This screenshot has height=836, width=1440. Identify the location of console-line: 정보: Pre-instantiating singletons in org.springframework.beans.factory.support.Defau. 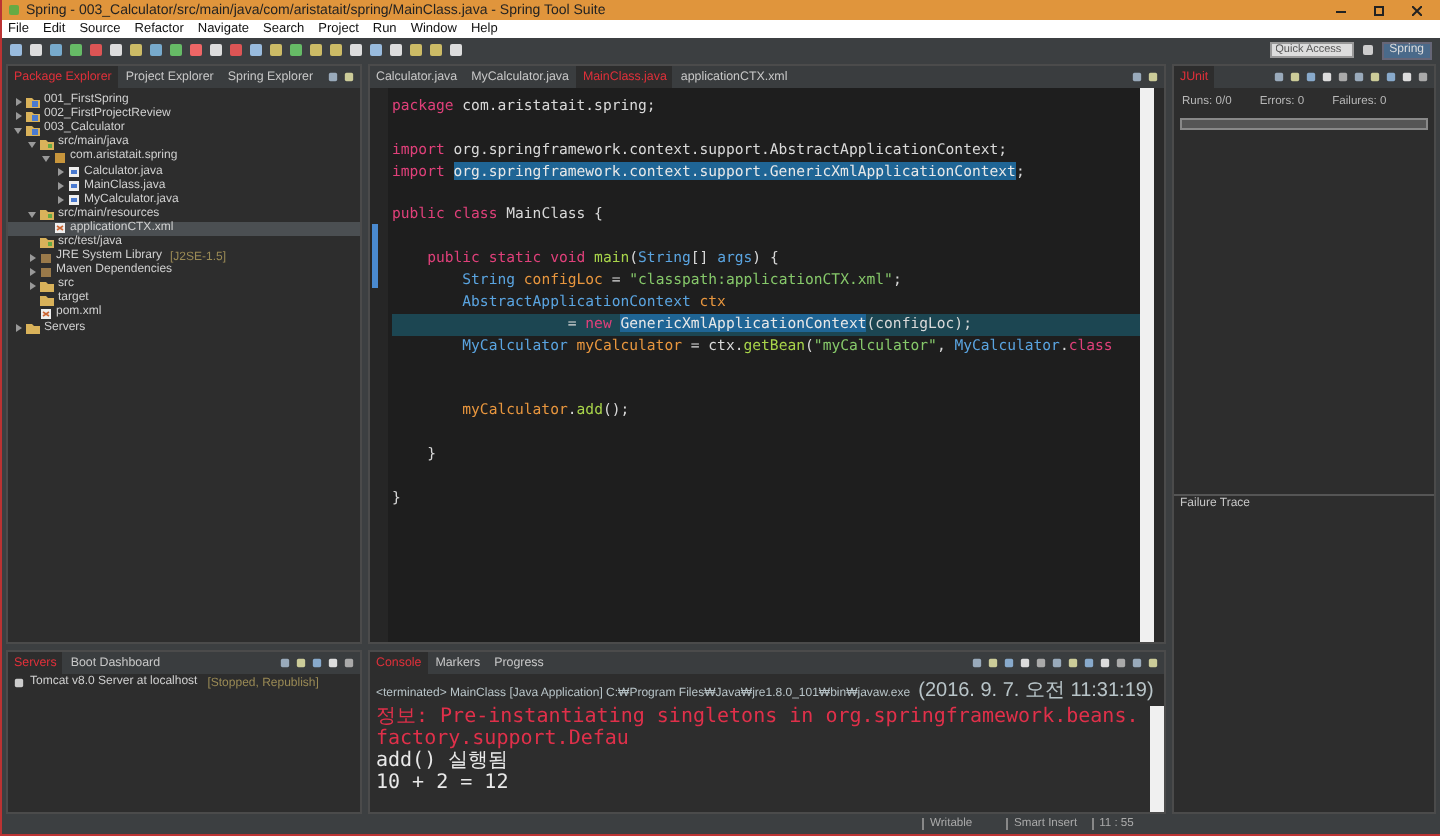
(758, 728).